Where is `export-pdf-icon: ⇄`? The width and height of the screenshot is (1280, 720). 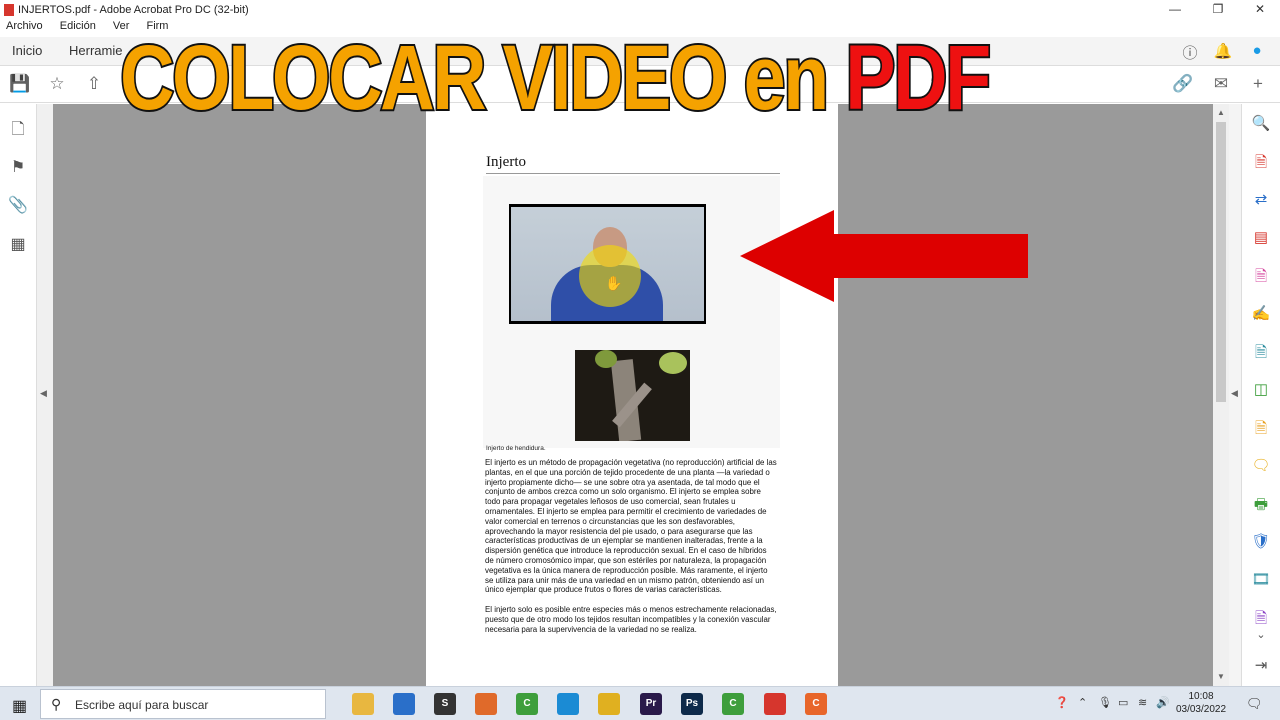 export-pdf-icon: ⇄ is located at coordinates (1261, 200).